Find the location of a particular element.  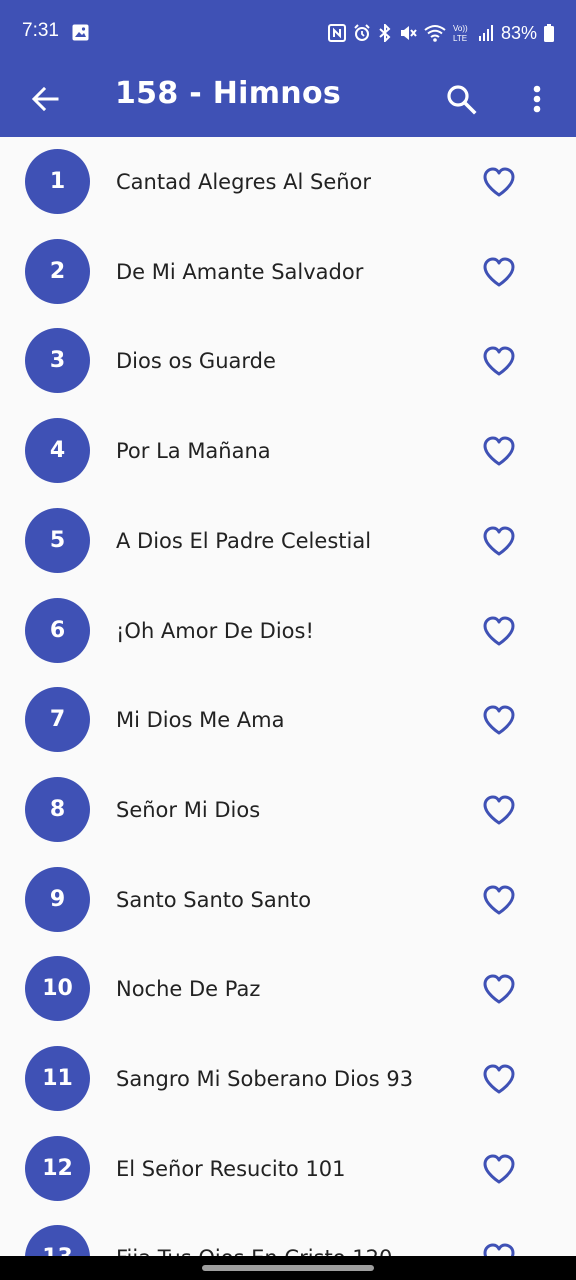

search-button is located at coordinates (461, 99).